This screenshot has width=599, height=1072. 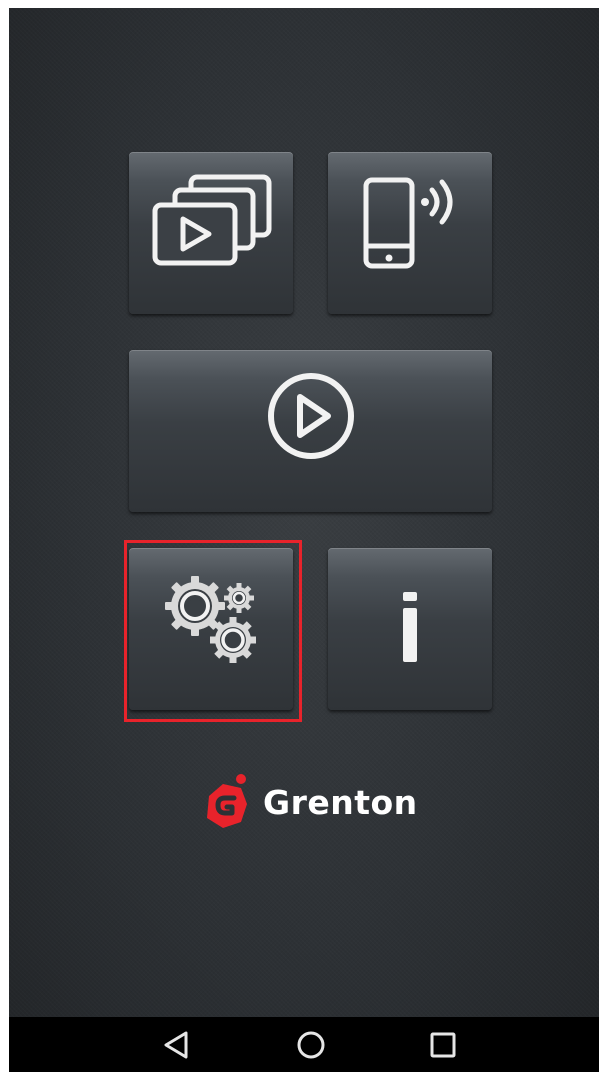 What do you see at coordinates (210, 619) in the screenshot?
I see `gears-icon` at bounding box center [210, 619].